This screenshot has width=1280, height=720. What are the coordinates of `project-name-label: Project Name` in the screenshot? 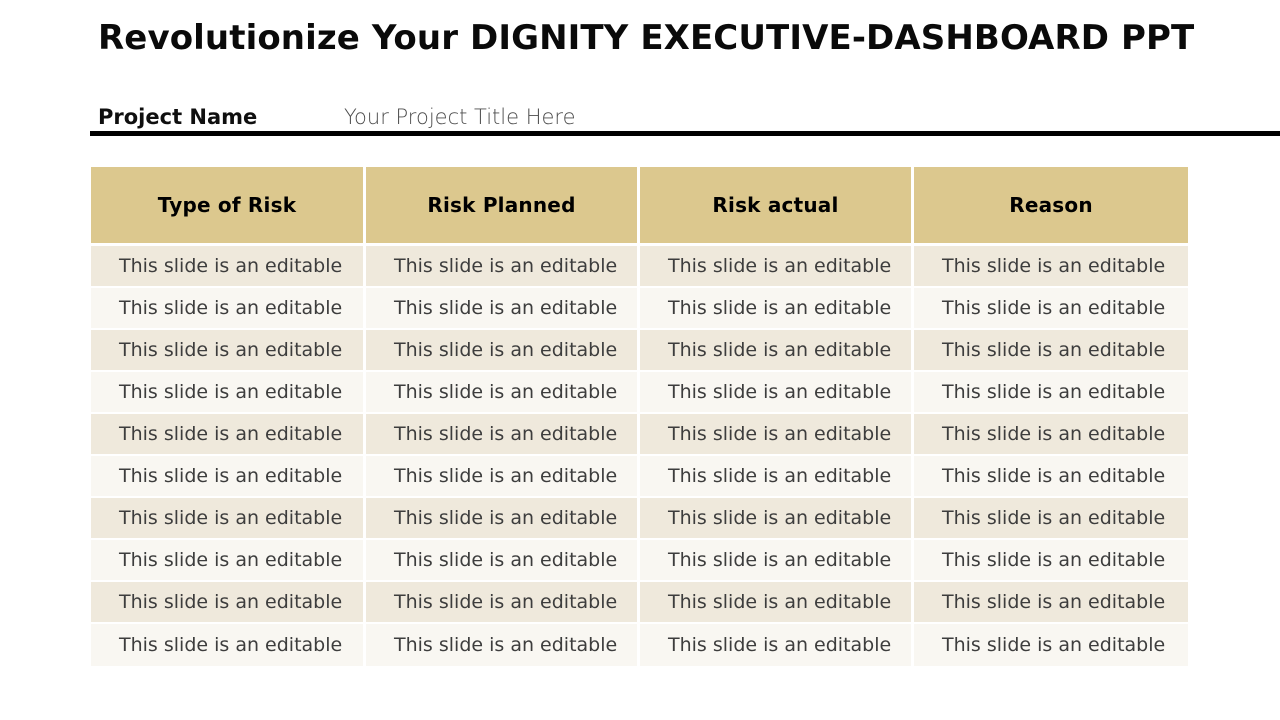 It's located at (178, 117).